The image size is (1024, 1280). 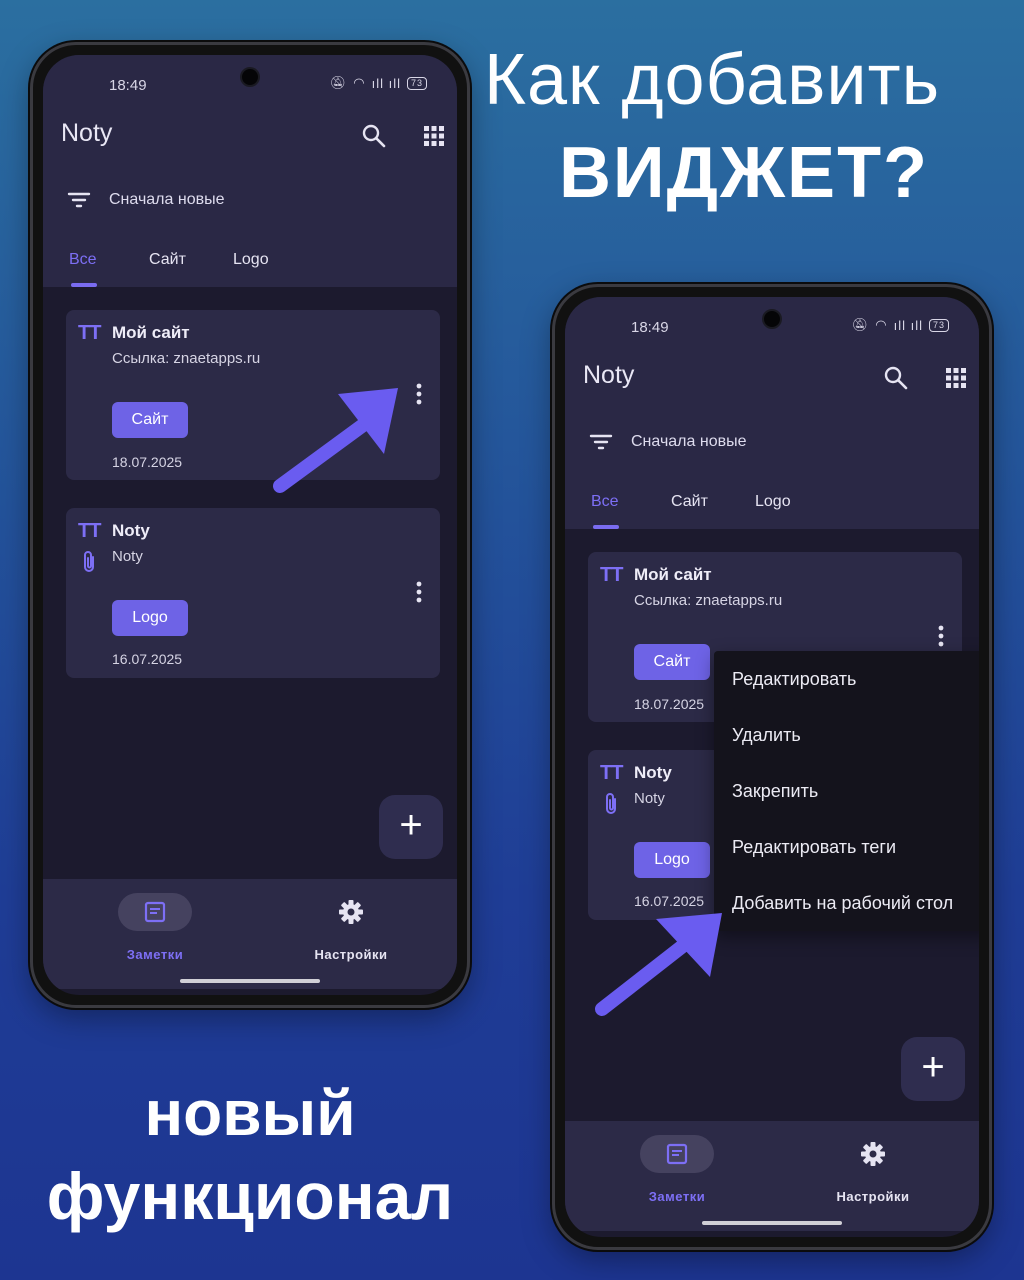 What do you see at coordinates (712, 80) in the screenshot?
I see `headline-line1: Как добавить` at bounding box center [712, 80].